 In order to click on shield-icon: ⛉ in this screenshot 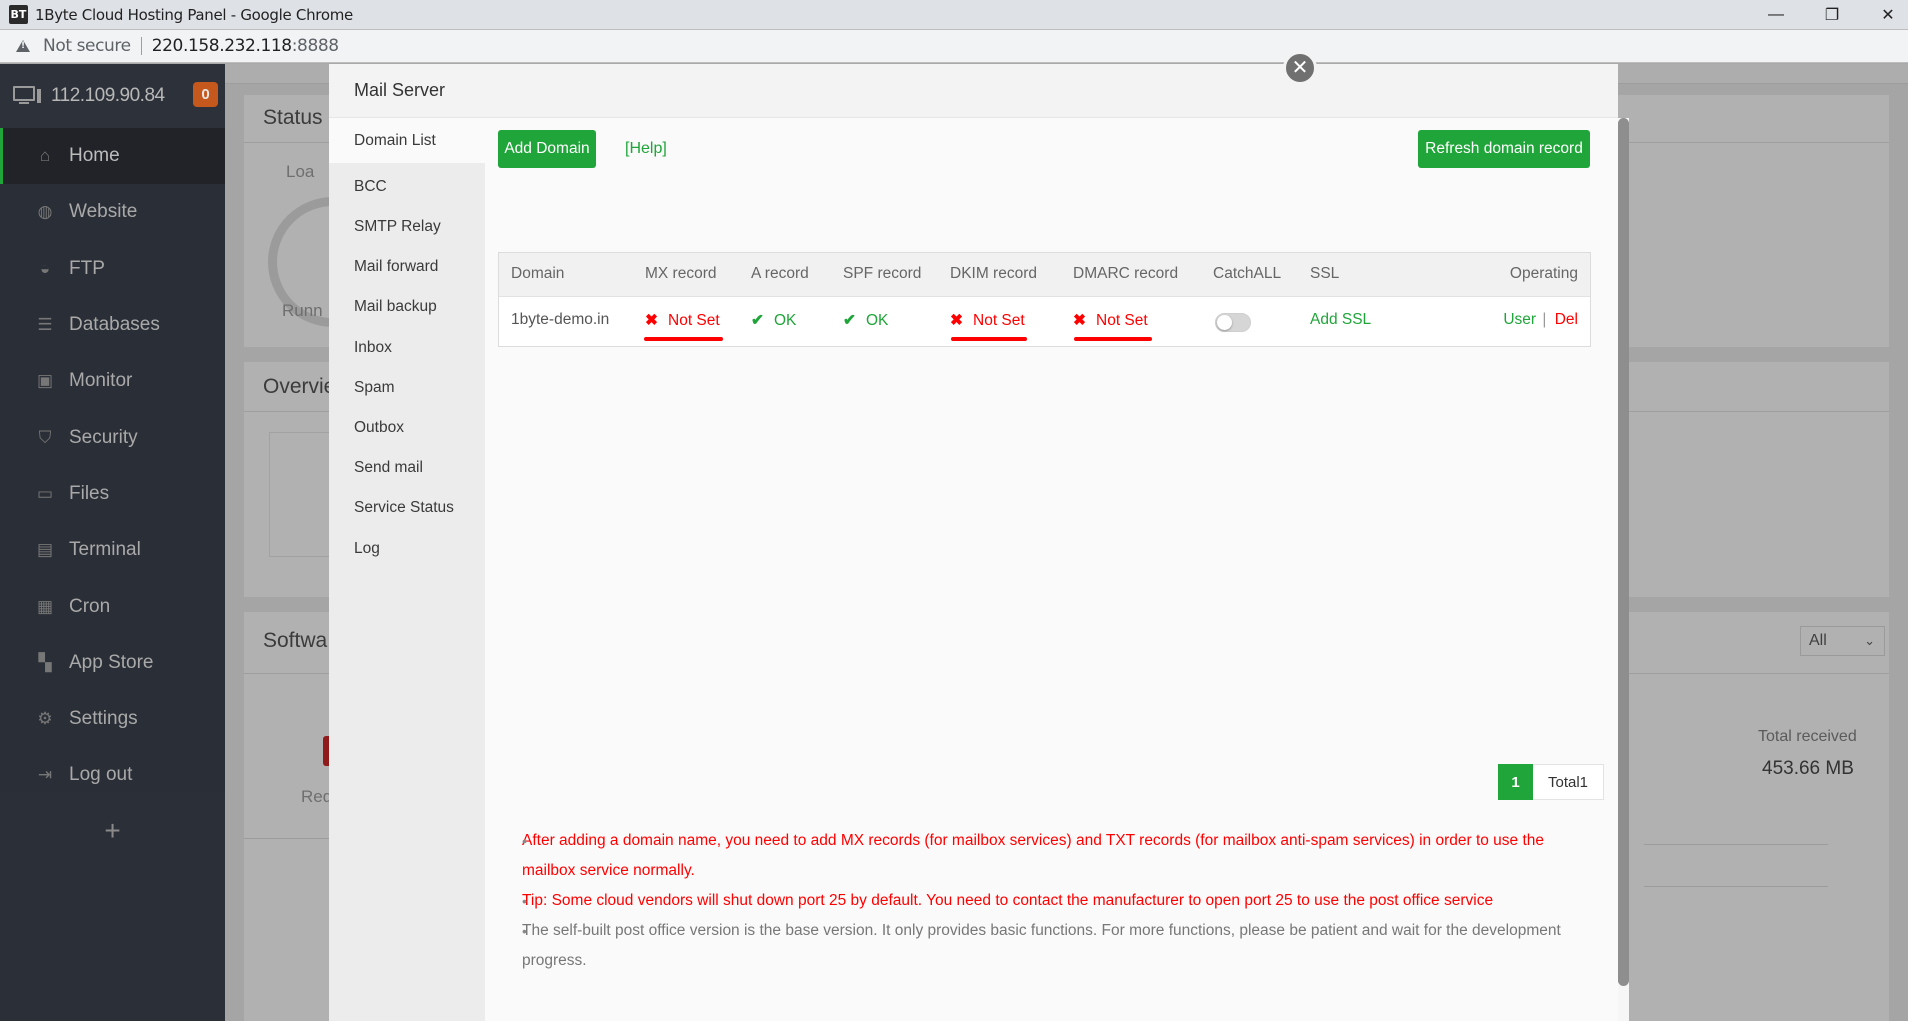, I will do `click(45, 437)`.